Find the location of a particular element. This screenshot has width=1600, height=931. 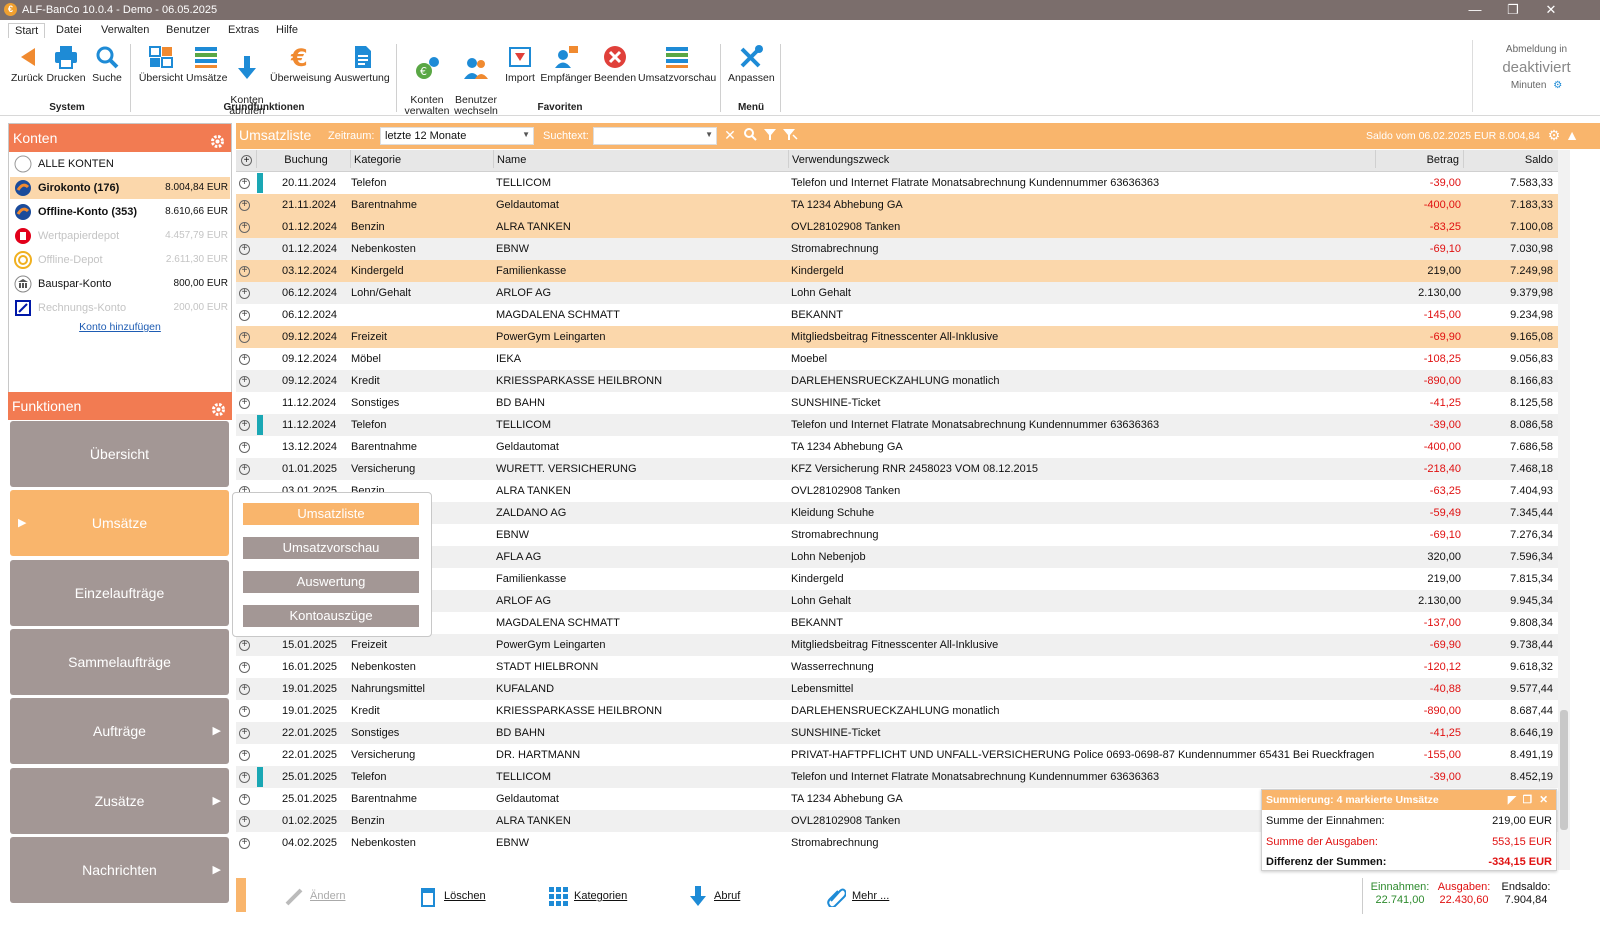

menu-extras: Extras is located at coordinates (243, 30).